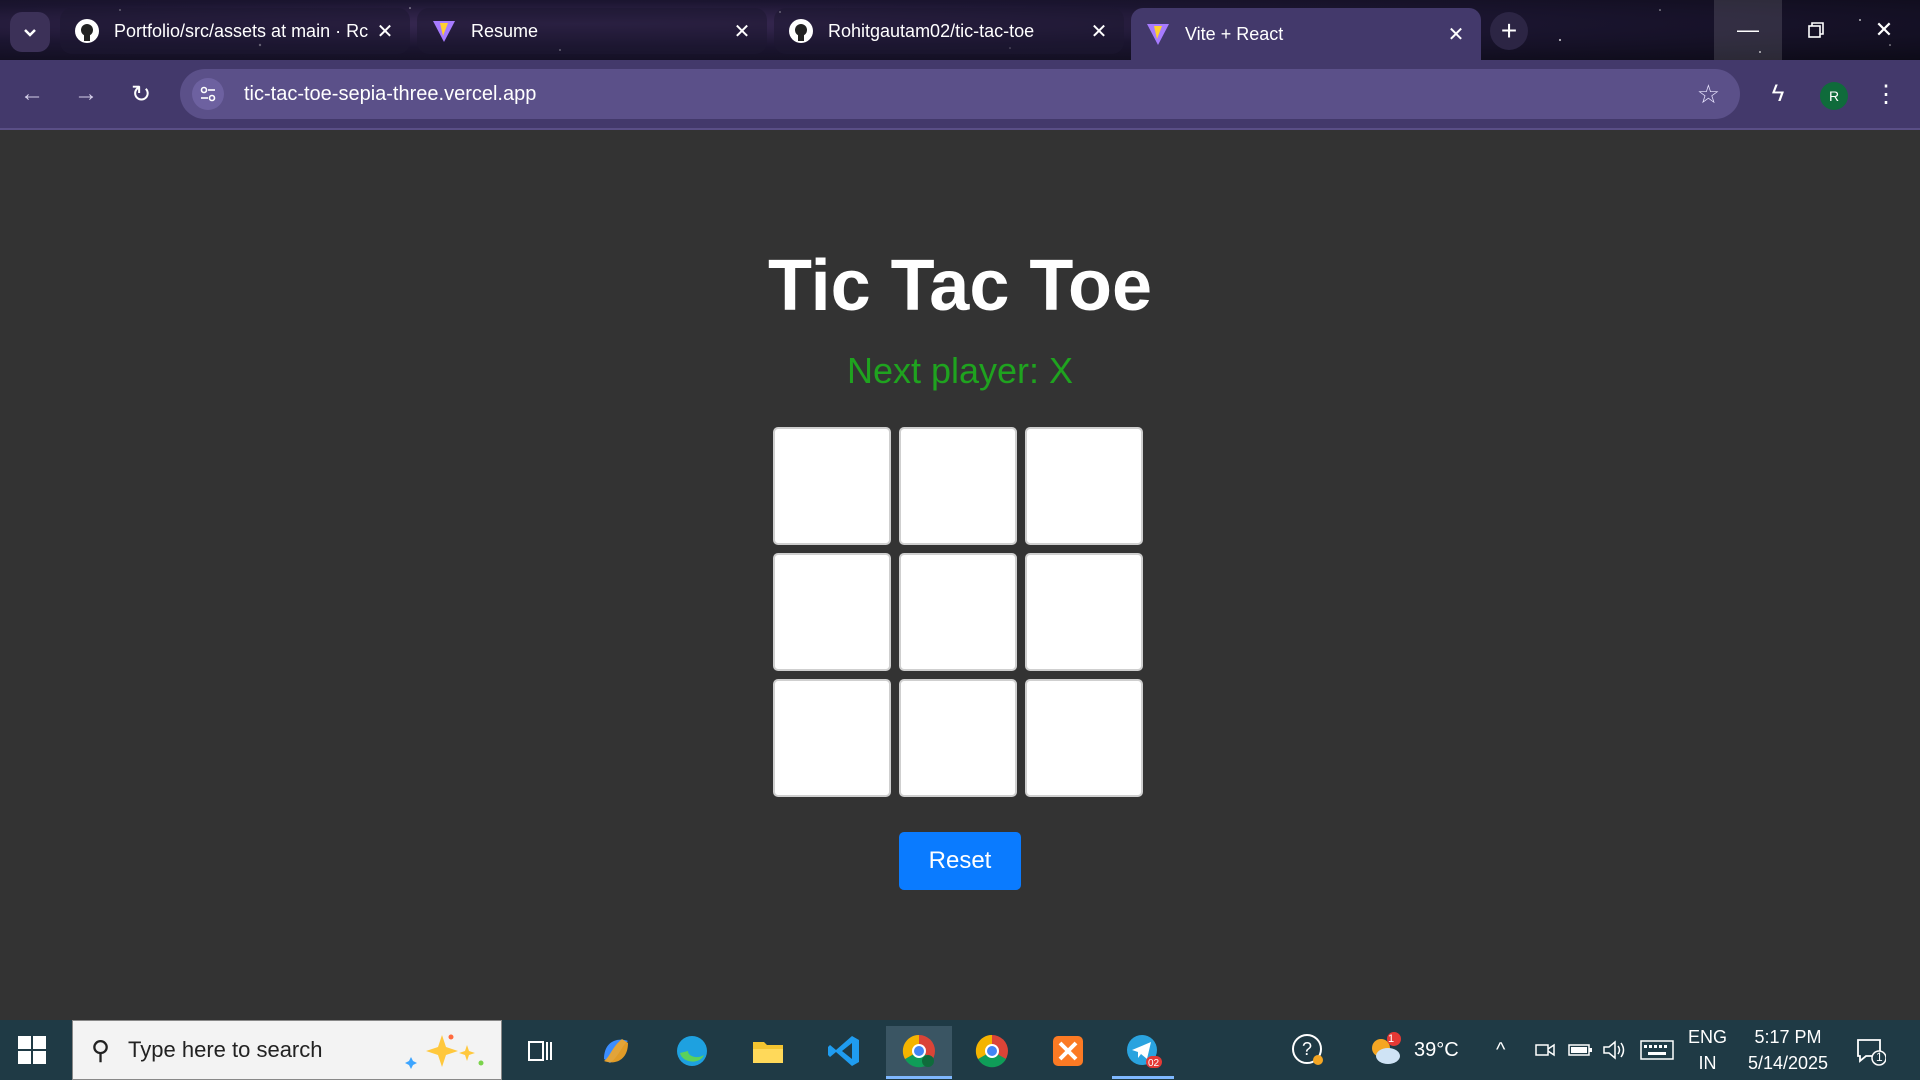 This screenshot has height=1080, width=1920. I want to click on edge-app, so click(692, 1051).